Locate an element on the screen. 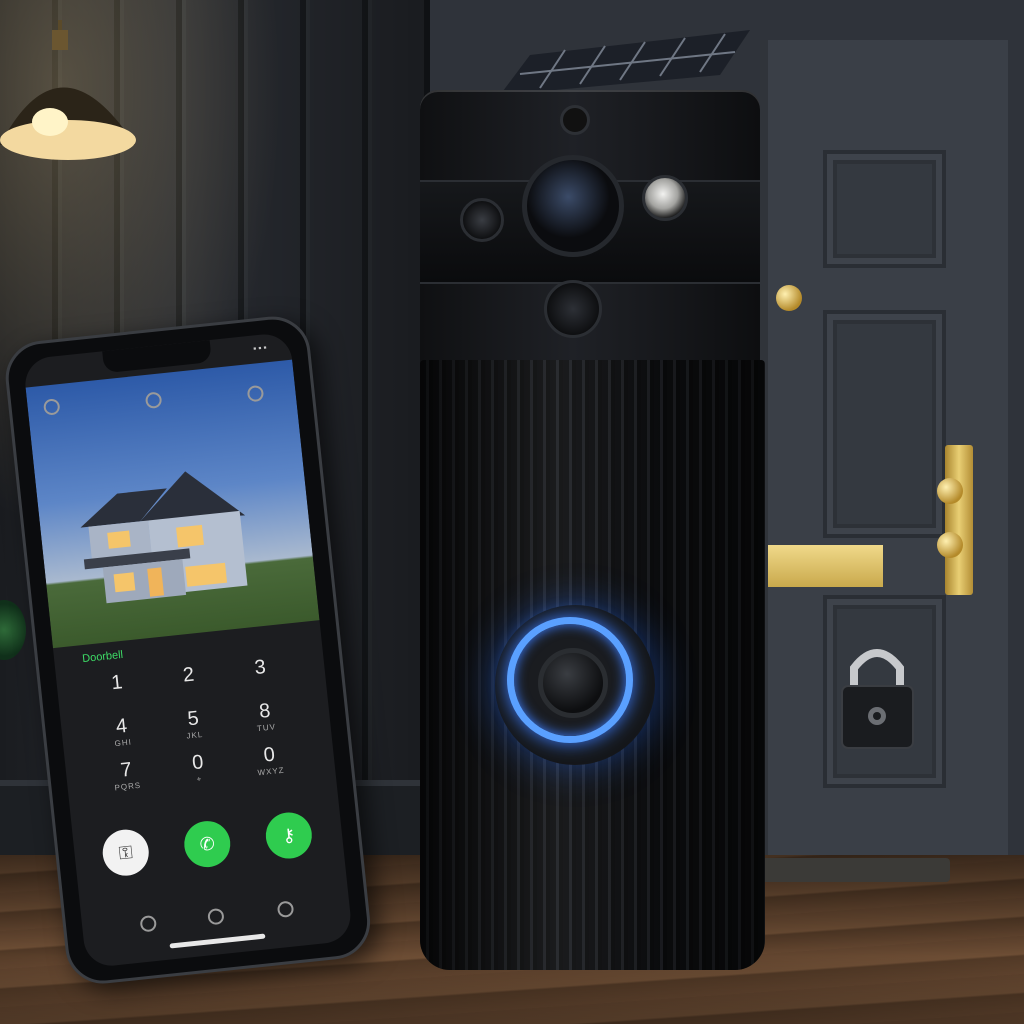 The image size is (1024, 1024). home-indicator is located at coordinates (217, 941).